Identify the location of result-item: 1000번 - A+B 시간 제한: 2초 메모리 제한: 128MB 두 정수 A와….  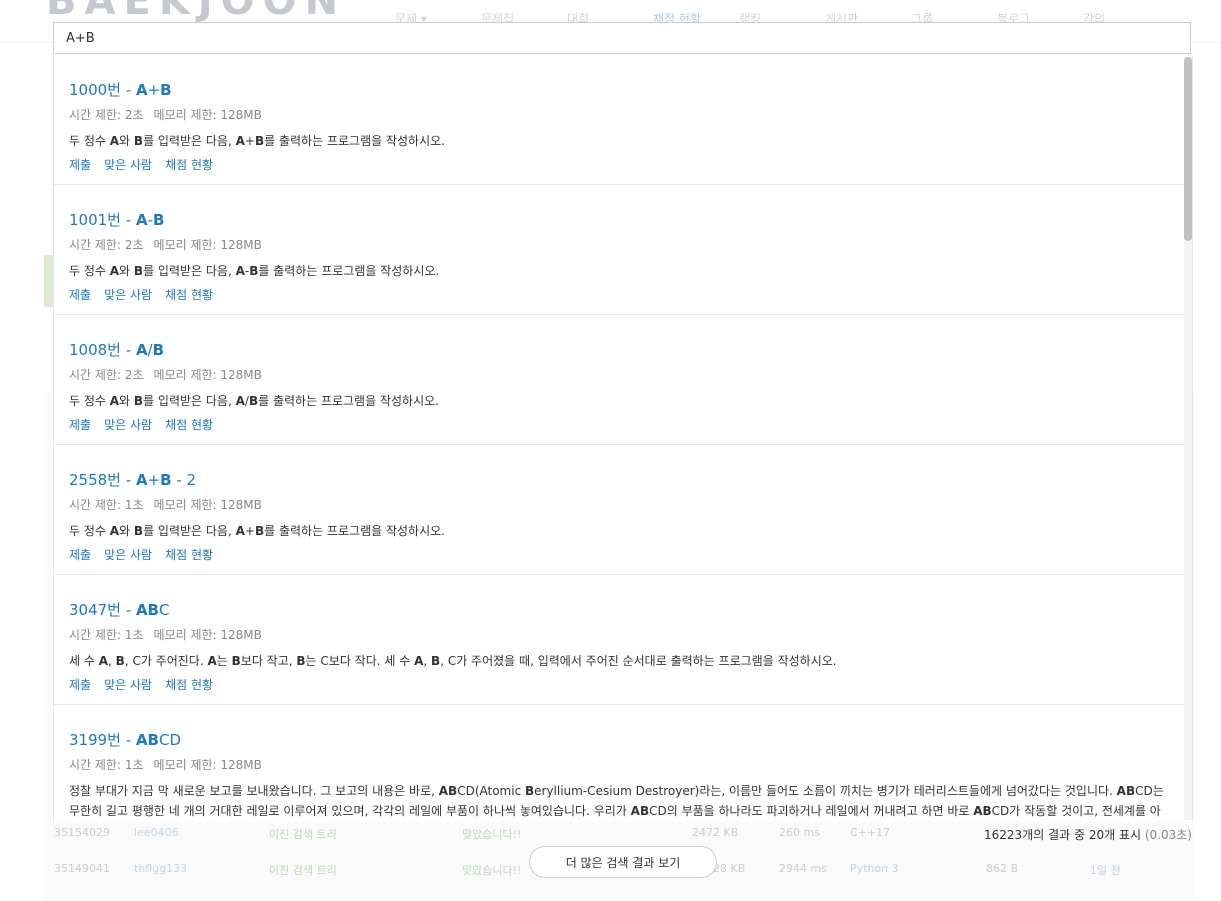
(620, 120).